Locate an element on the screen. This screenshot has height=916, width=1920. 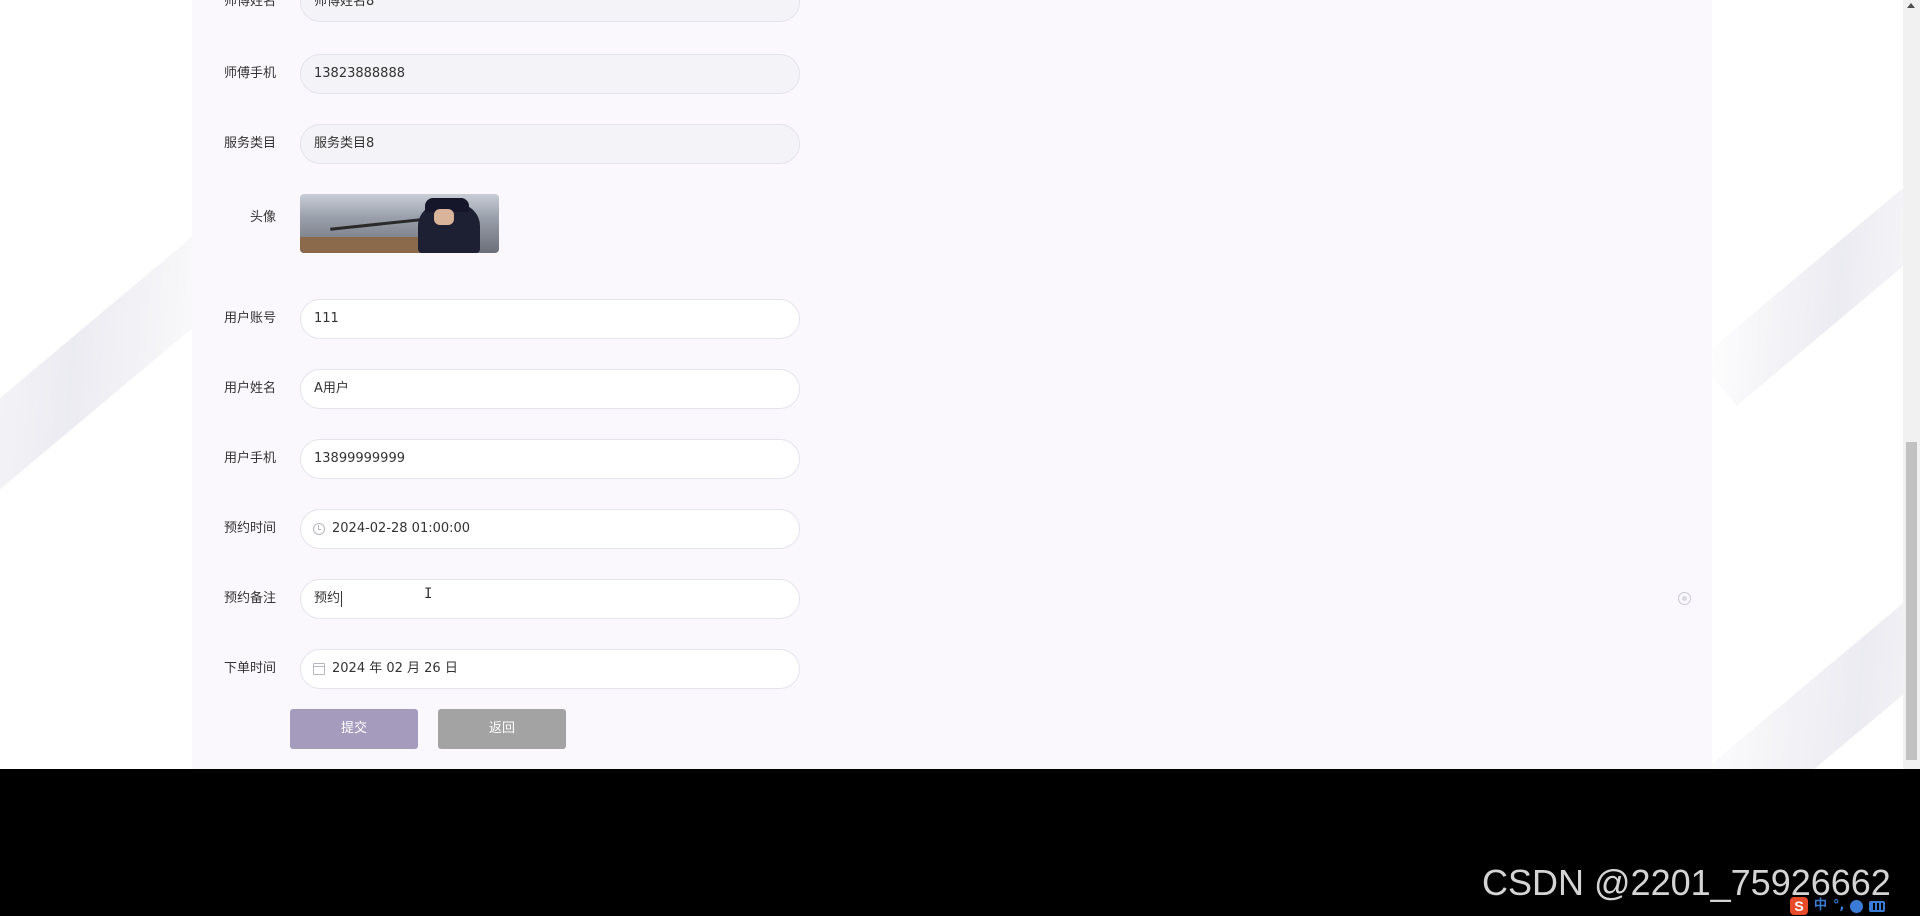
order-time-label: 下单时间 is located at coordinates (249, 668).